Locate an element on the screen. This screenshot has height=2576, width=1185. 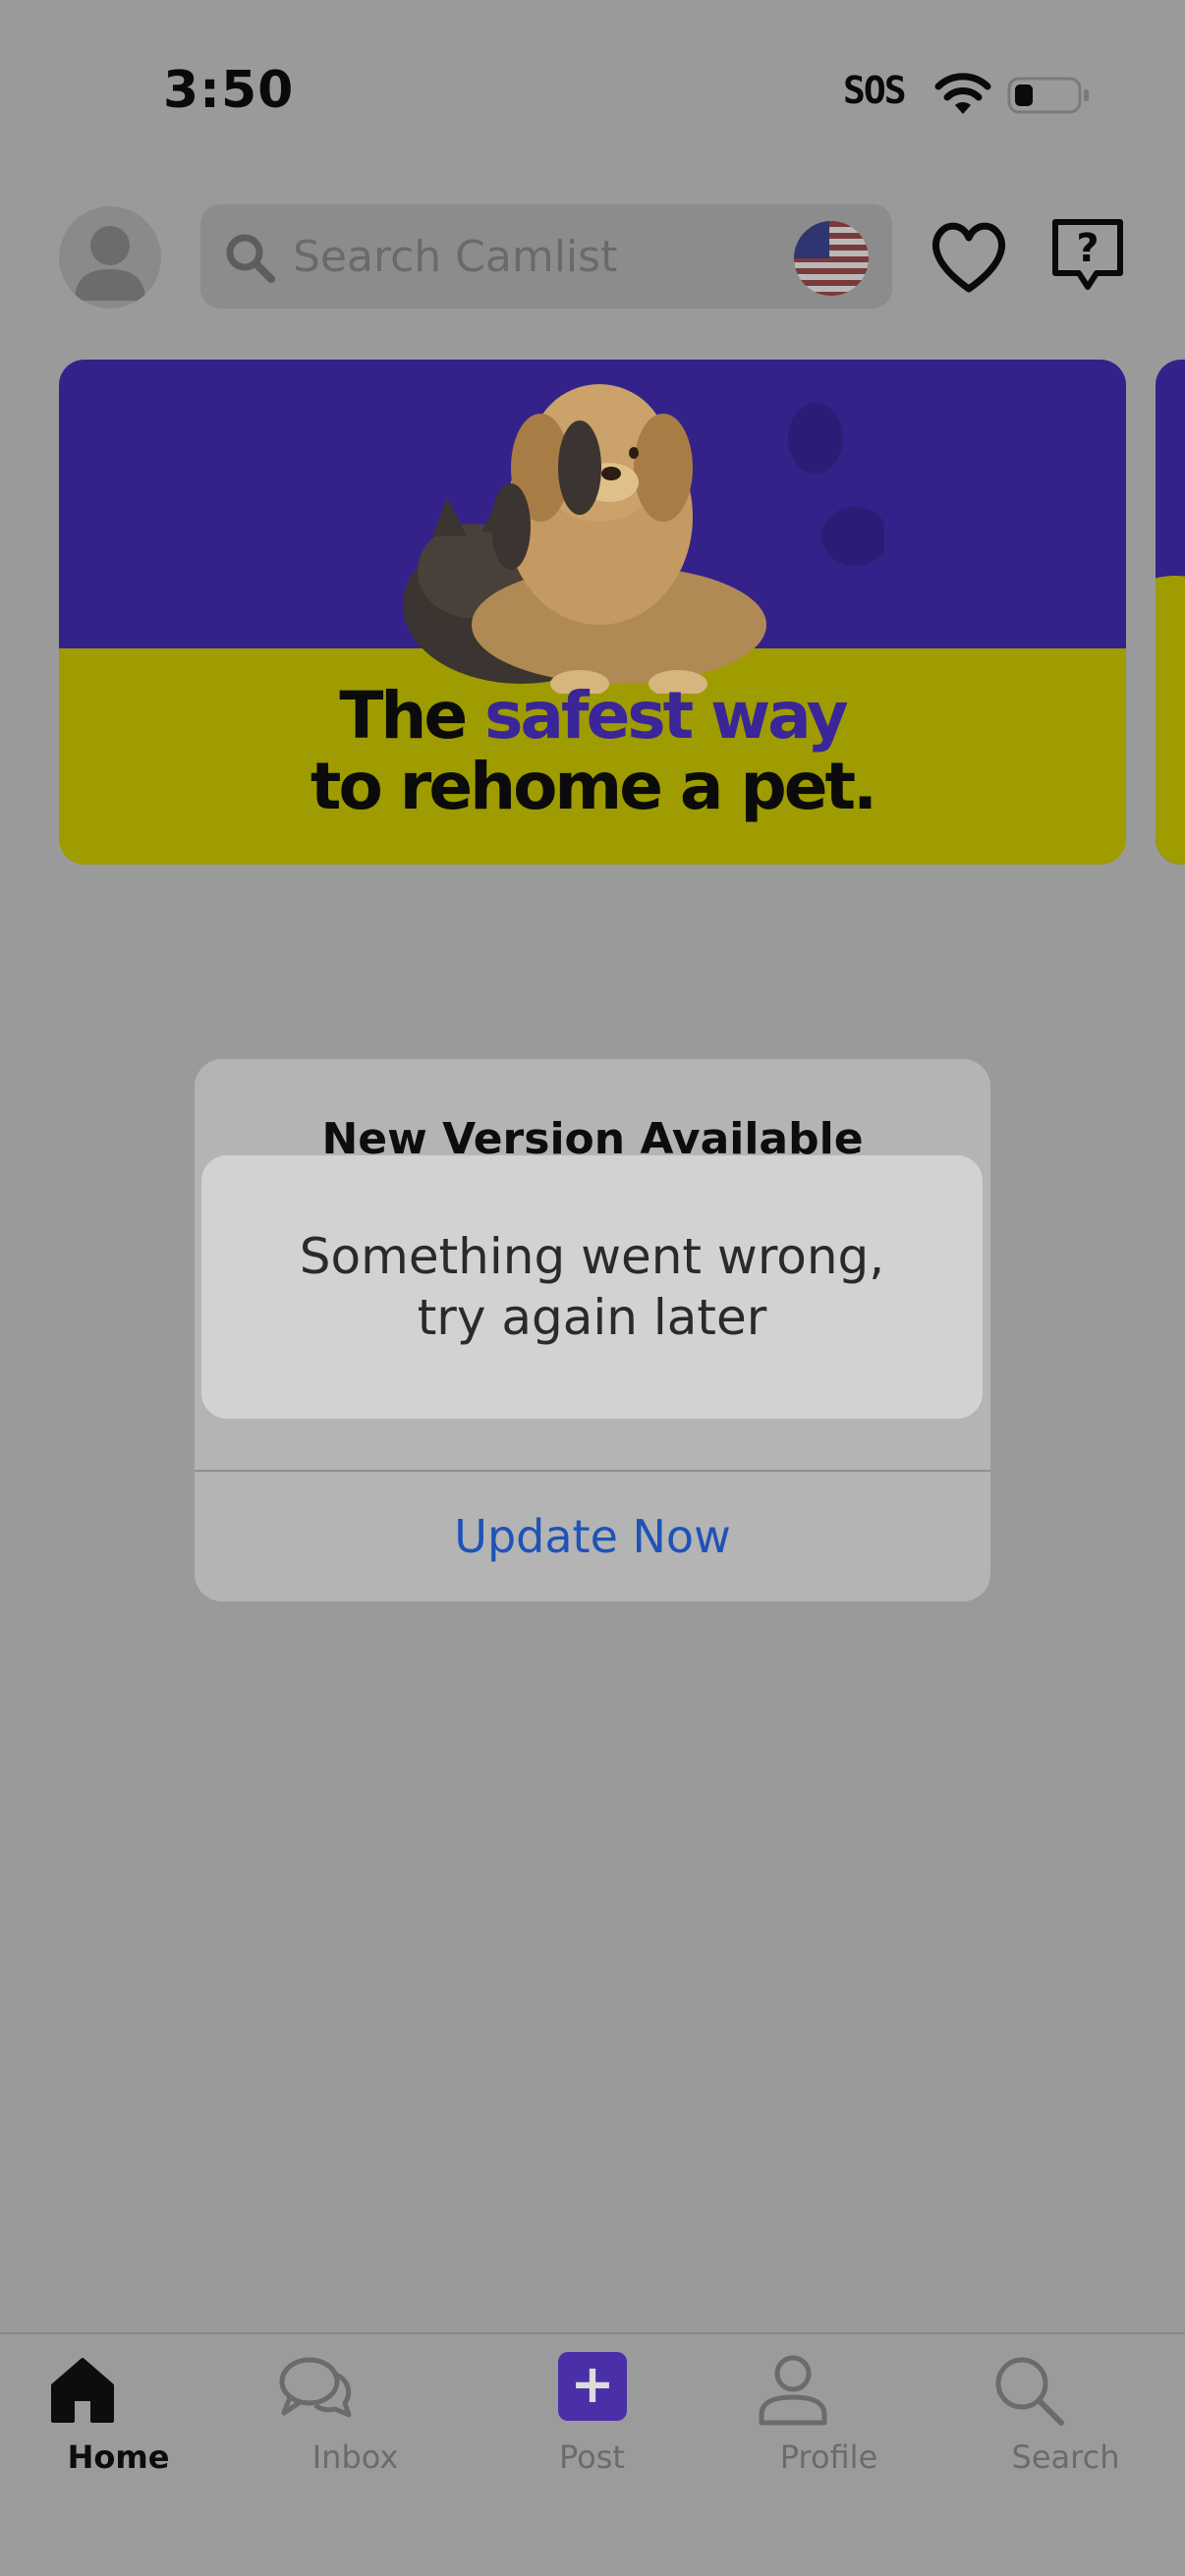
next-banner-peek is located at coordinates (1170, 612).